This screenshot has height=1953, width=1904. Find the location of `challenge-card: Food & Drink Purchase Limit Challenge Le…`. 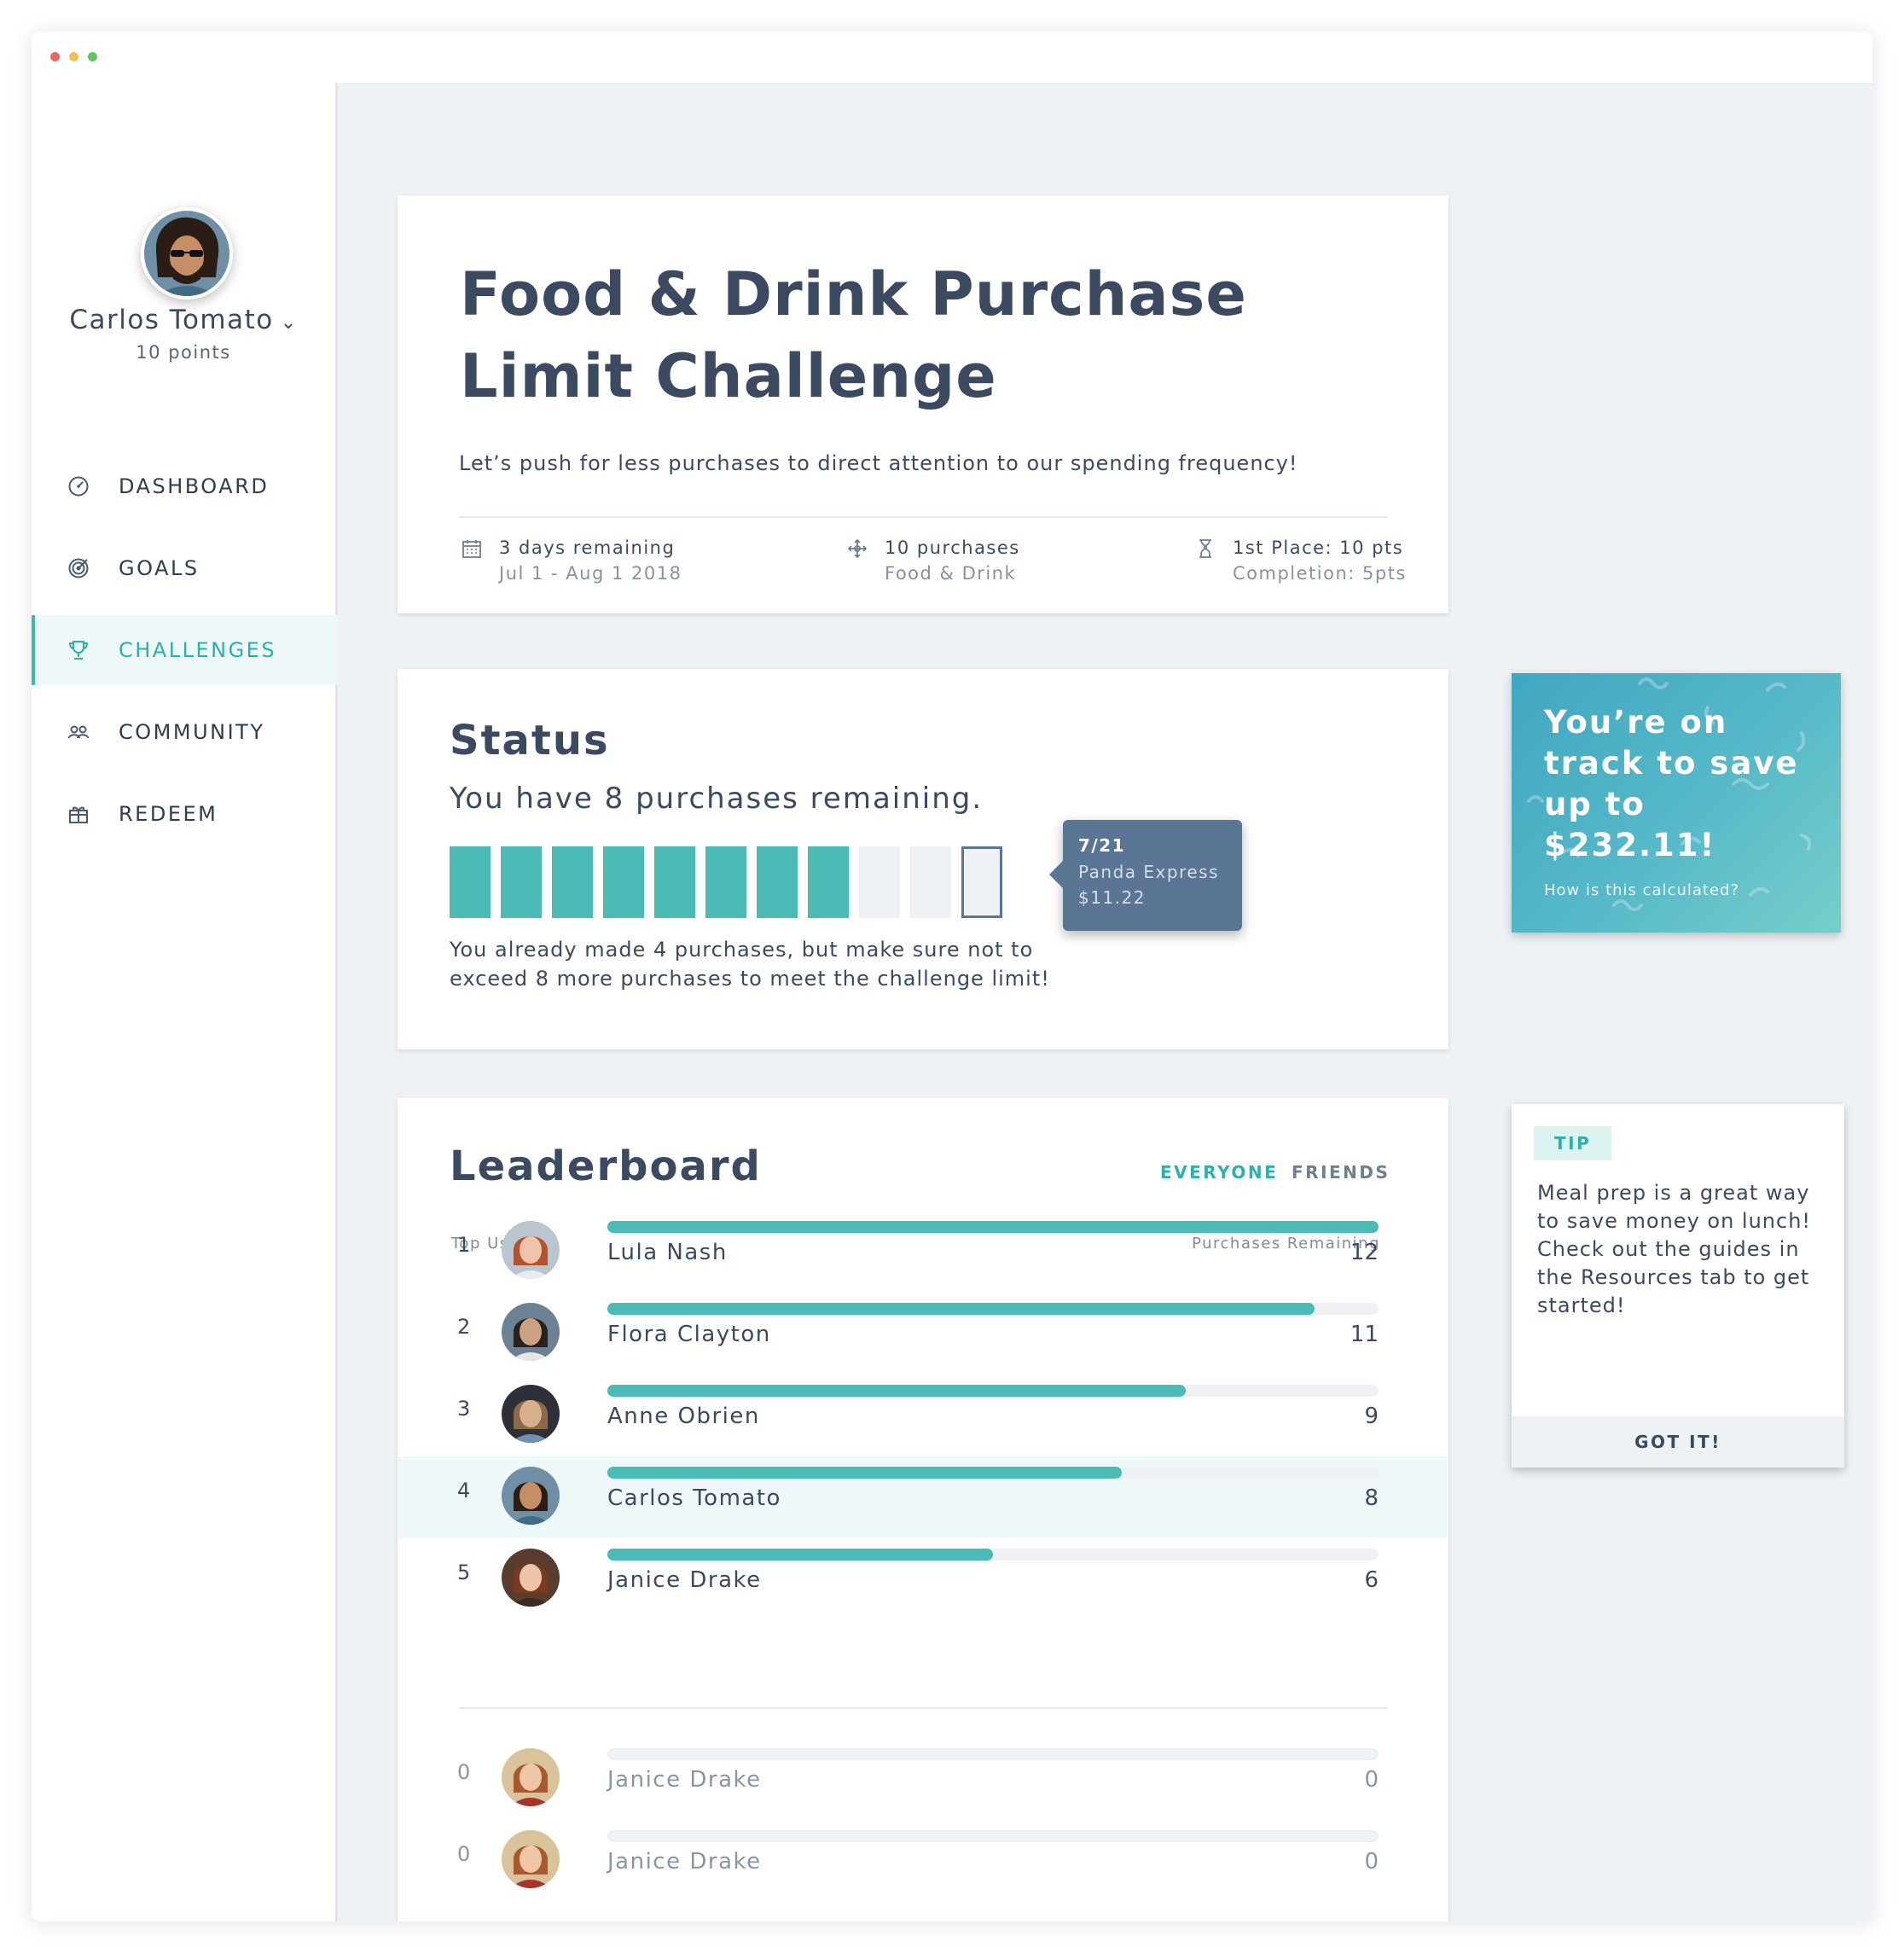

challenge-card: Food & Drink Purchase Limit Challenge Le… is located at coordinates (923, 404).